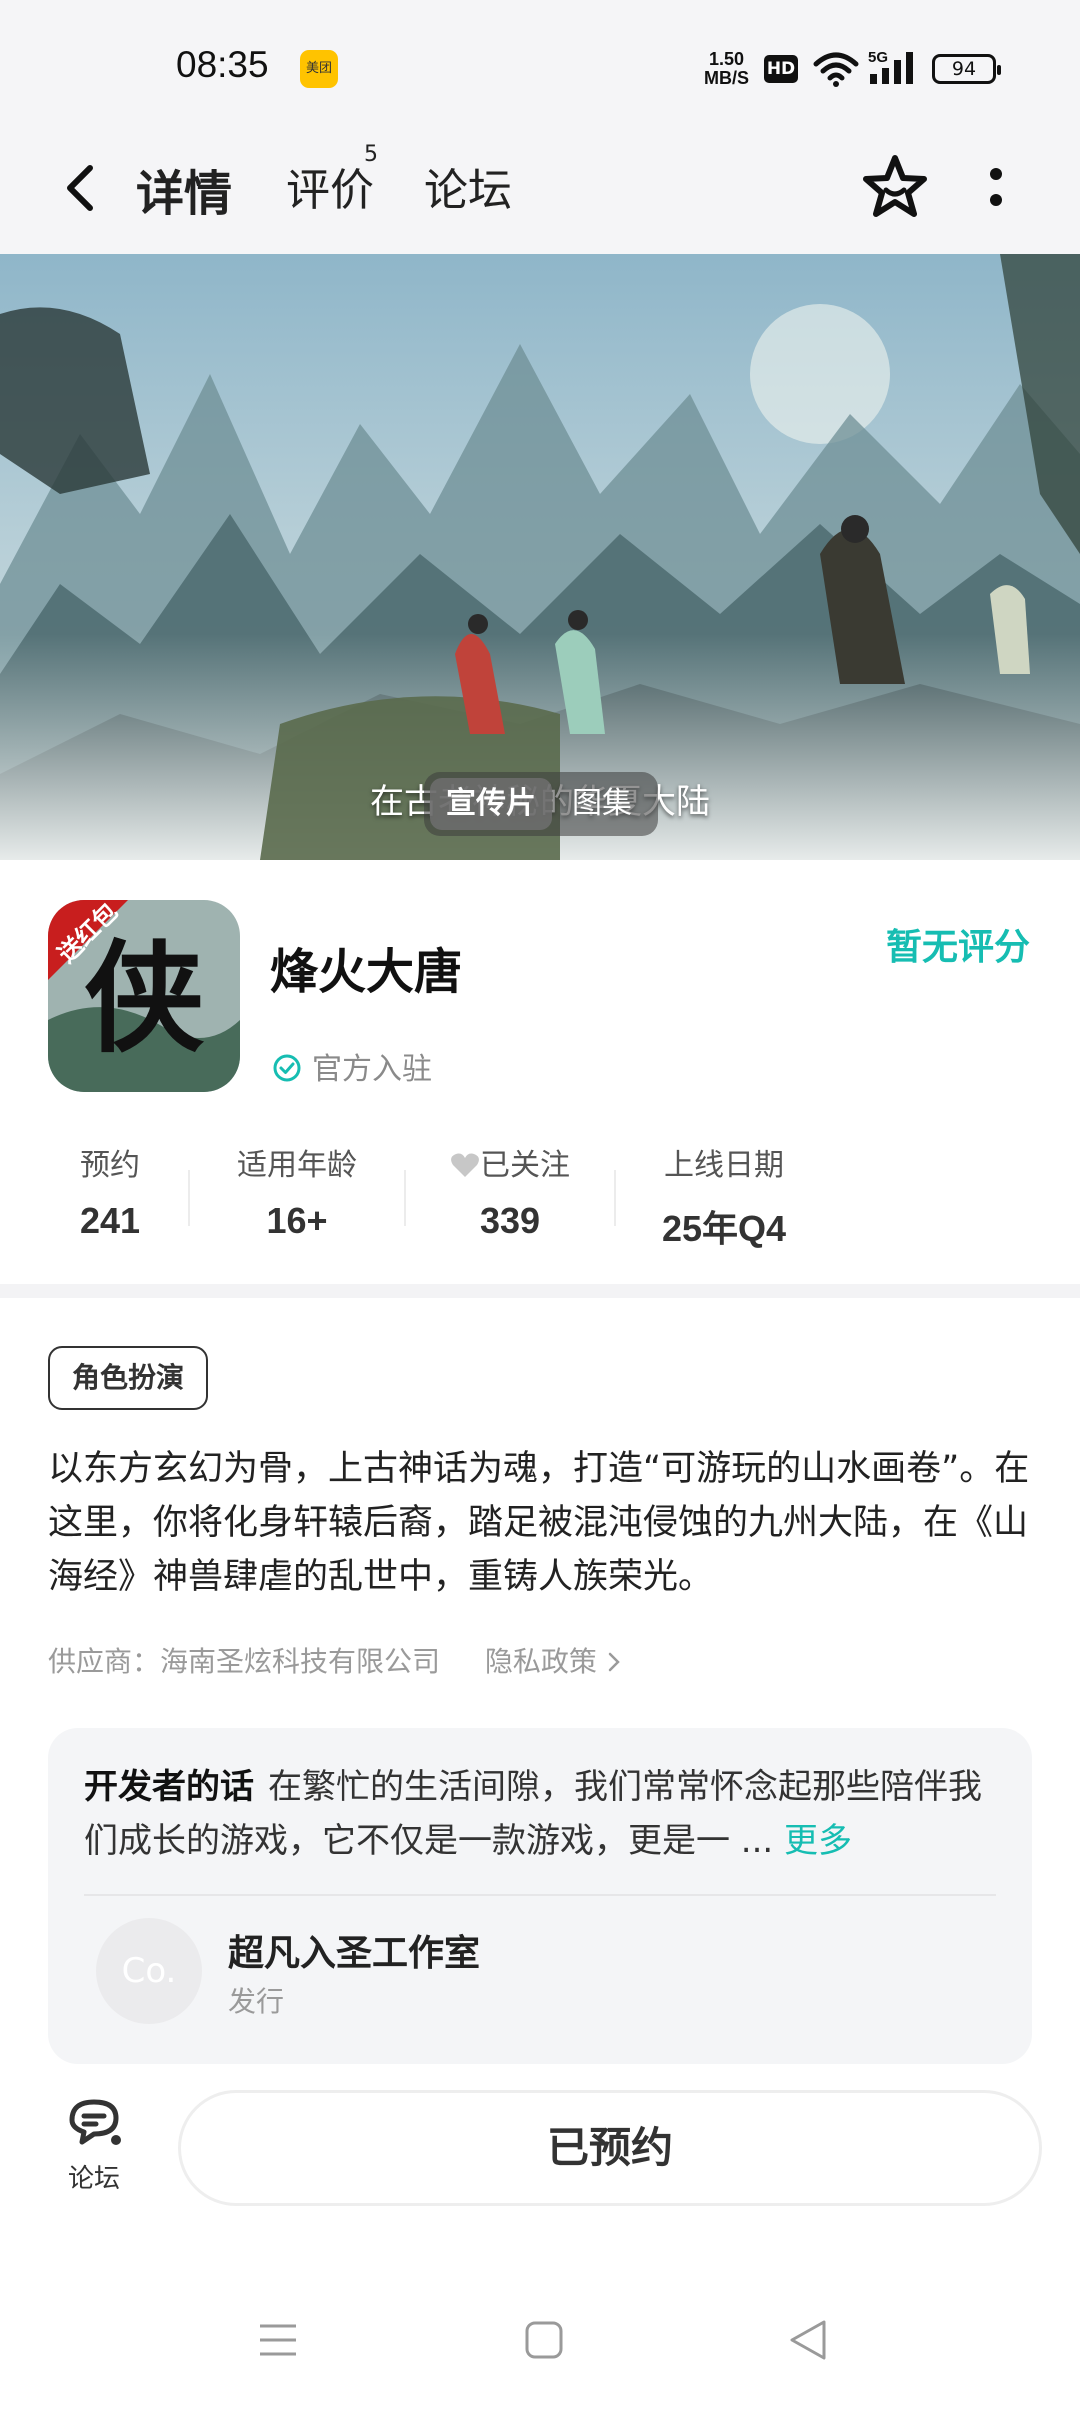 The height and width of the screenshot is (2412, 1080). I want to click on more-link: 更多, so click(818, 1841).